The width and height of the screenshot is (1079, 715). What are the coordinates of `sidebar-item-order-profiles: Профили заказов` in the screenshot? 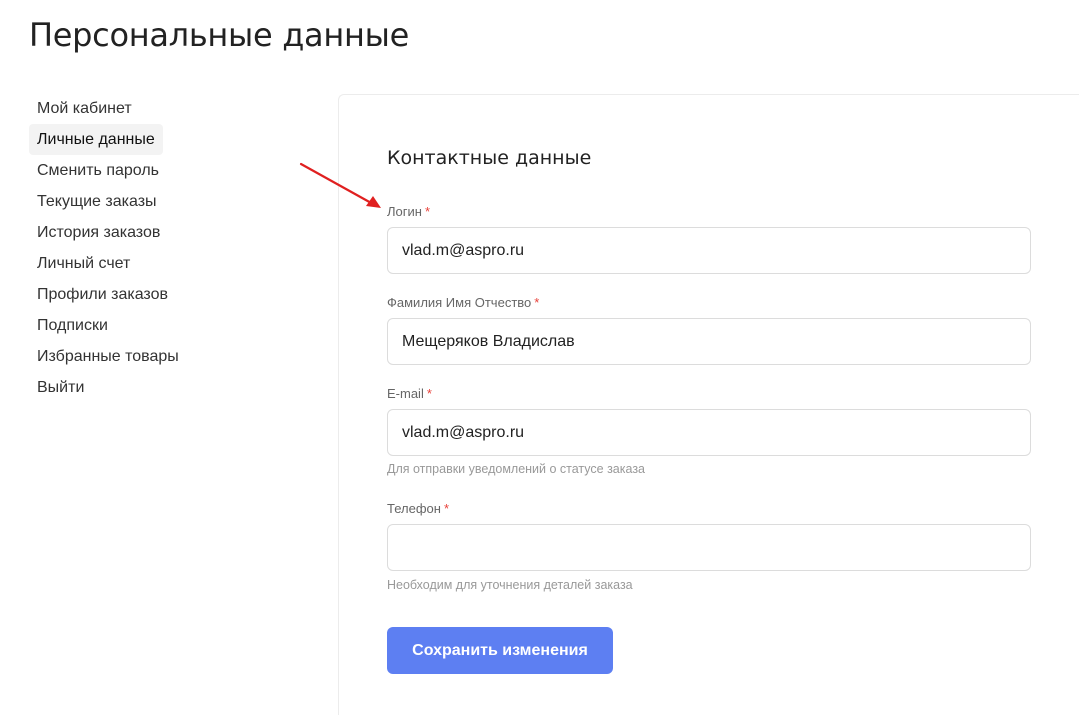 It's located at (169, 294).